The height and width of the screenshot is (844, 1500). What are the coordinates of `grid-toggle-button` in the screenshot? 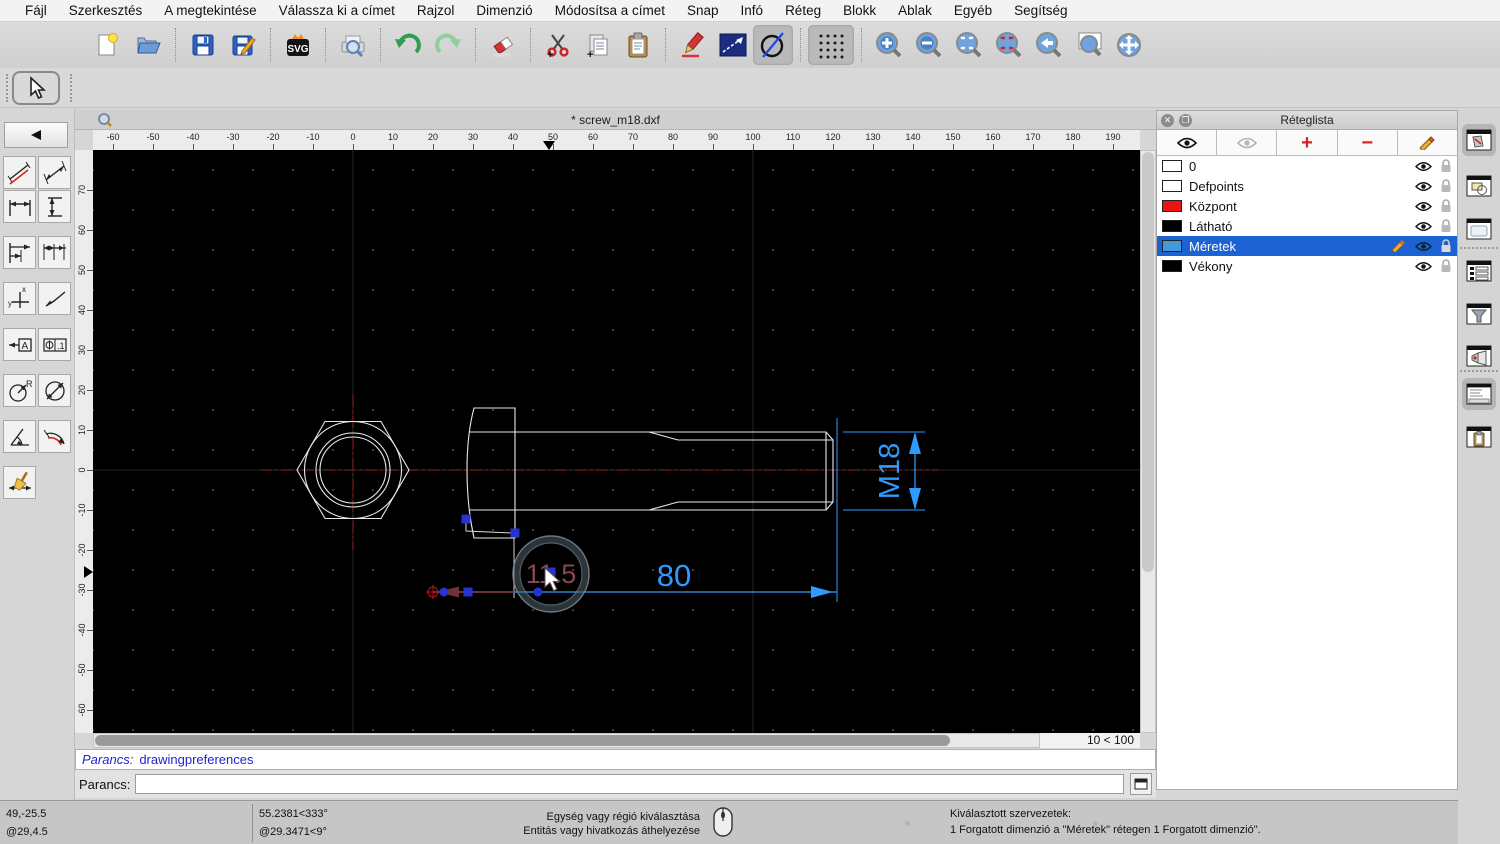 It's located at (831, 45).